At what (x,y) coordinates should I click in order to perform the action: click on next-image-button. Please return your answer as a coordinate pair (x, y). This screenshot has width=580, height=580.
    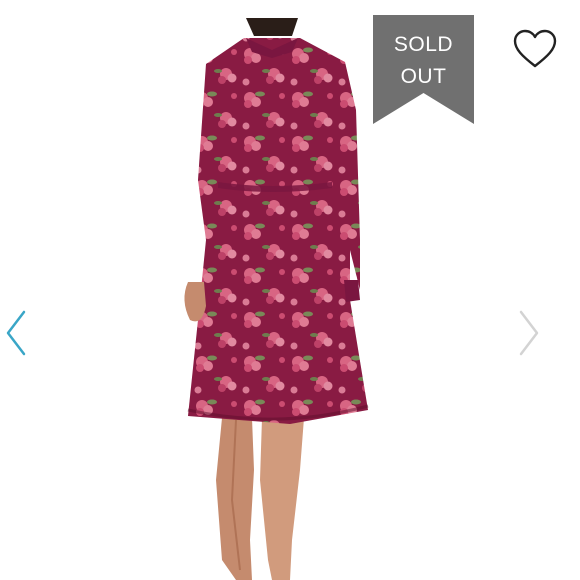
    Looking at the image, I should click on (529, 333).